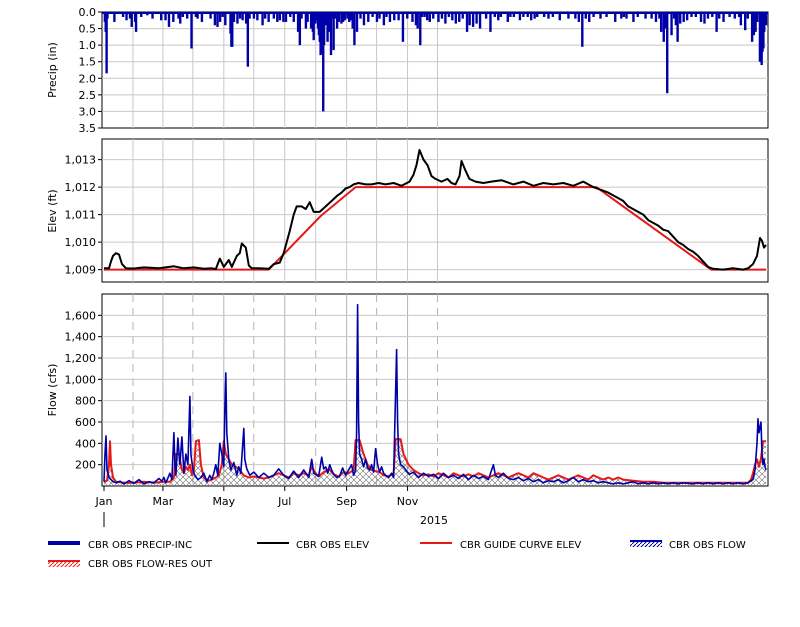  What do you see at coordinates (140, 545) in the screenshot?
I see `legend-label-precip: CBR OBS PRECIP-INC` at bounding box center [140, 545].